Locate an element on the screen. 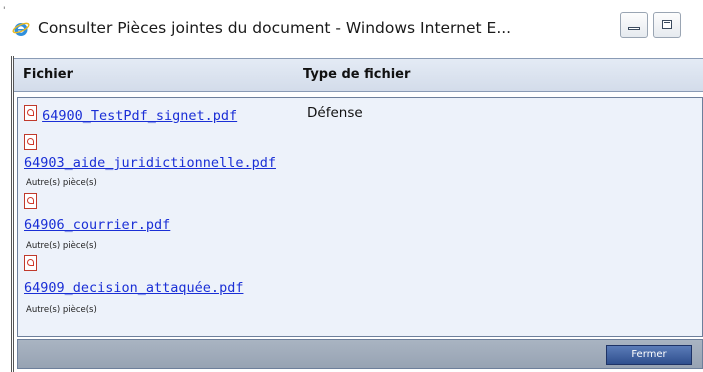  file-link: 64906_courrier.pdf is located at coordinates (97, 225).